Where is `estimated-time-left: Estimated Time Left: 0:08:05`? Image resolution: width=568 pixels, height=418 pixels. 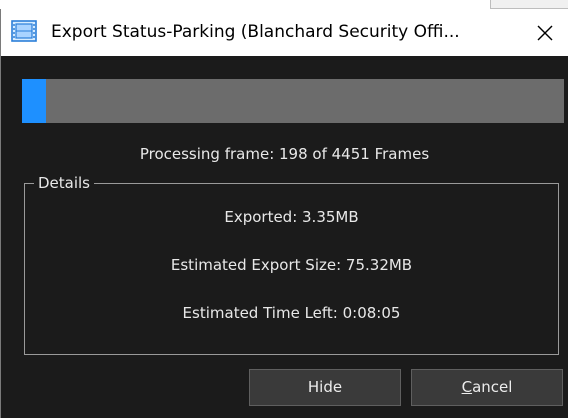
estimated-time-left: Estimated Time Left: 0:08:05 is located at coordinates (291, 313).